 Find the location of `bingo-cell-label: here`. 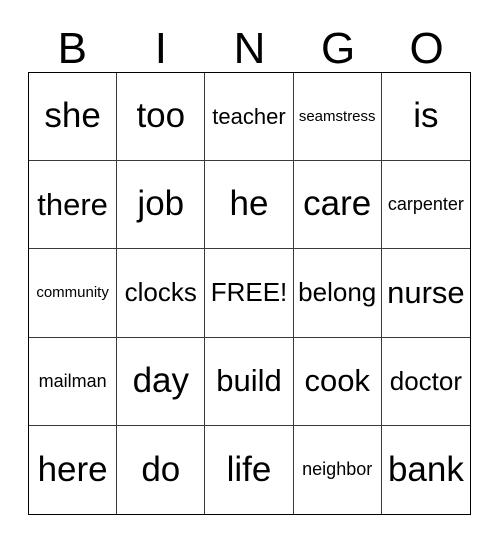

bingo-cell-label: here is located at coordinates (72, 469).